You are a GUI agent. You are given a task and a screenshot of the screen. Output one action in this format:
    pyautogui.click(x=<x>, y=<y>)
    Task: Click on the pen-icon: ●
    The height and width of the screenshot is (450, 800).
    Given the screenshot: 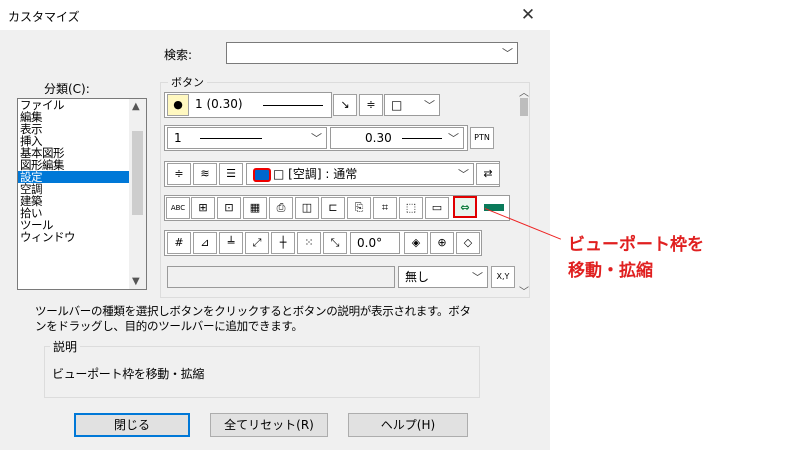 What is the action you would take?
    pyautogui.click(x=178, y=105)
    